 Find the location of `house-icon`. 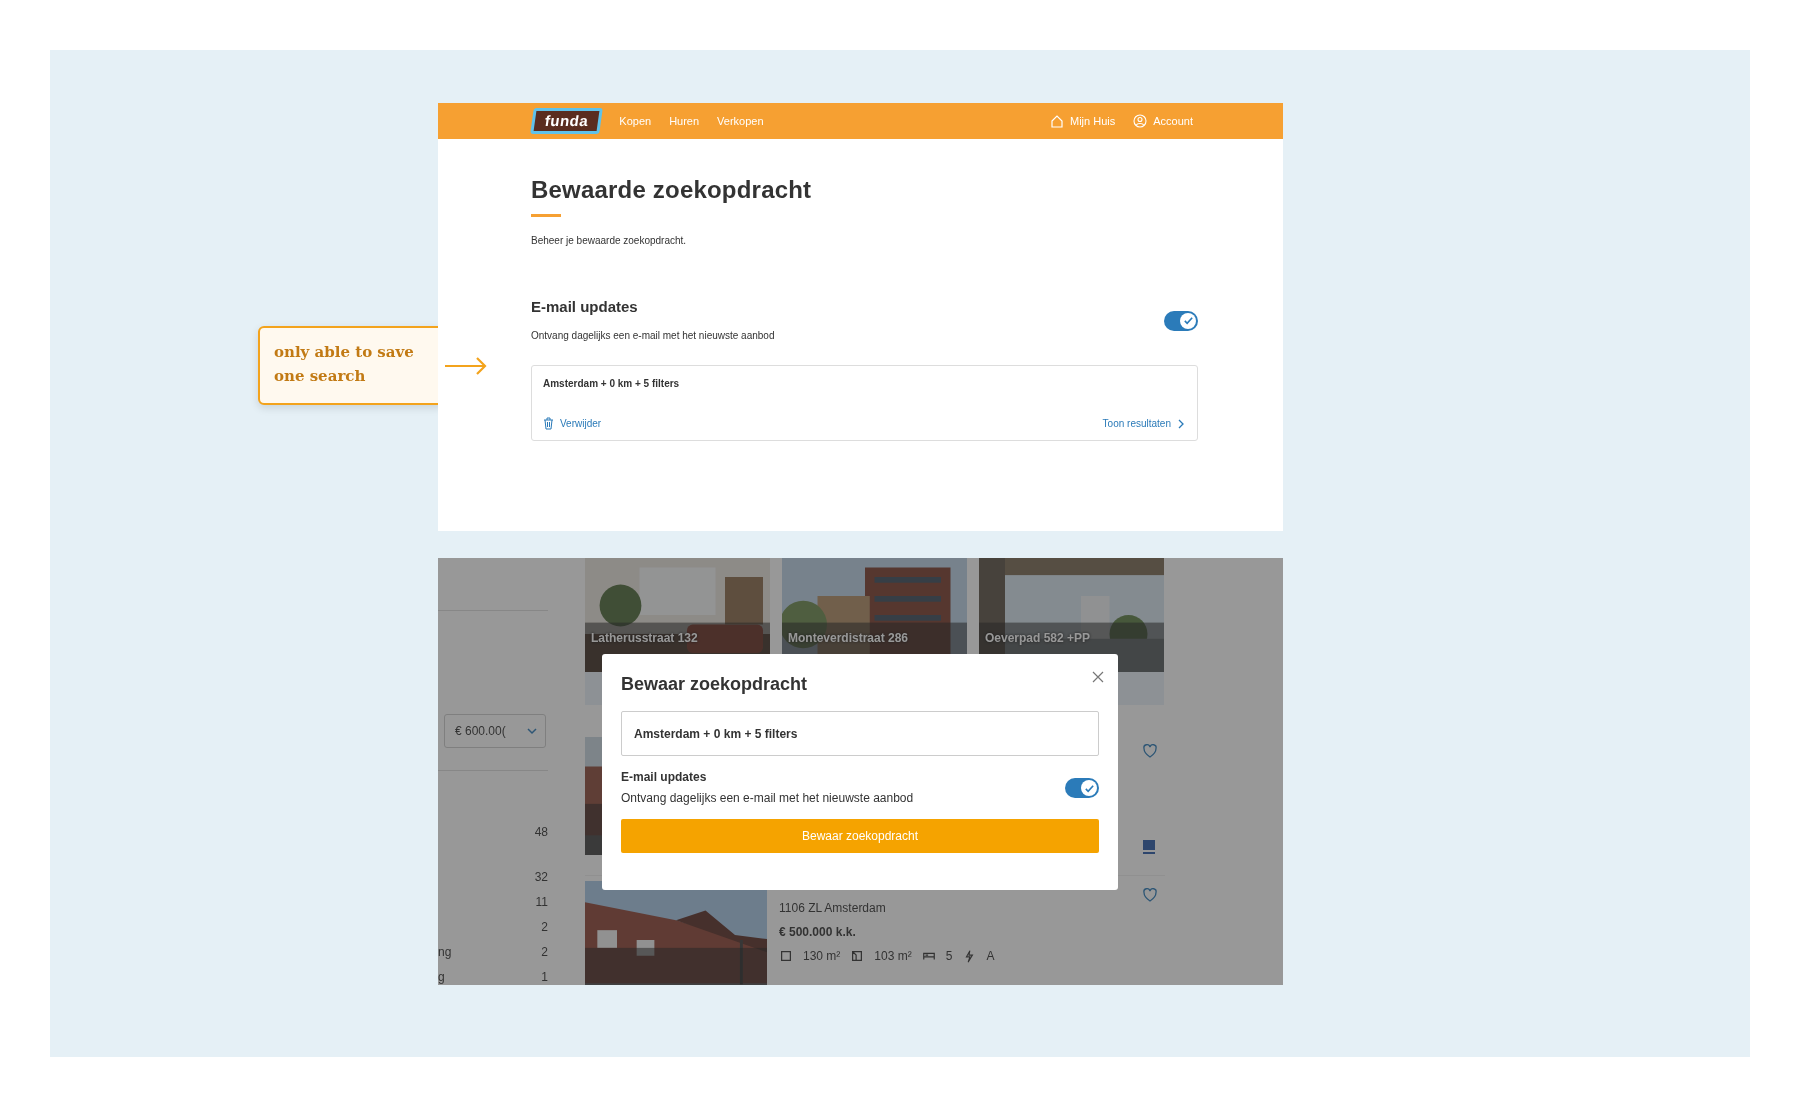

house-icon is located at coordinates (1057, 121).